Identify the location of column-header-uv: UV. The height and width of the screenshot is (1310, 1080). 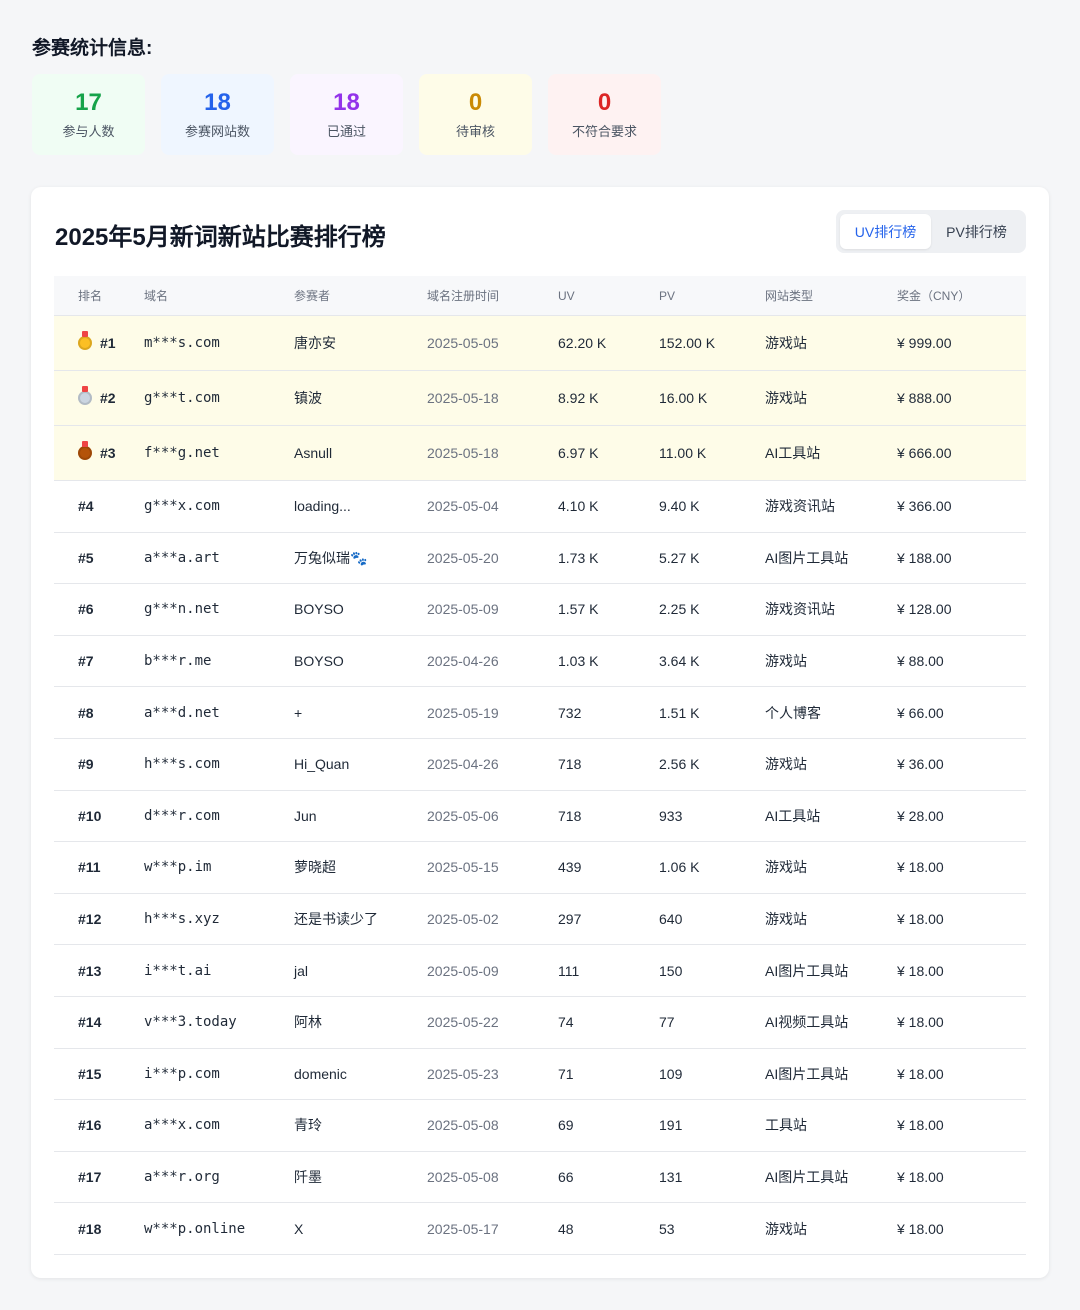
(608, 296).